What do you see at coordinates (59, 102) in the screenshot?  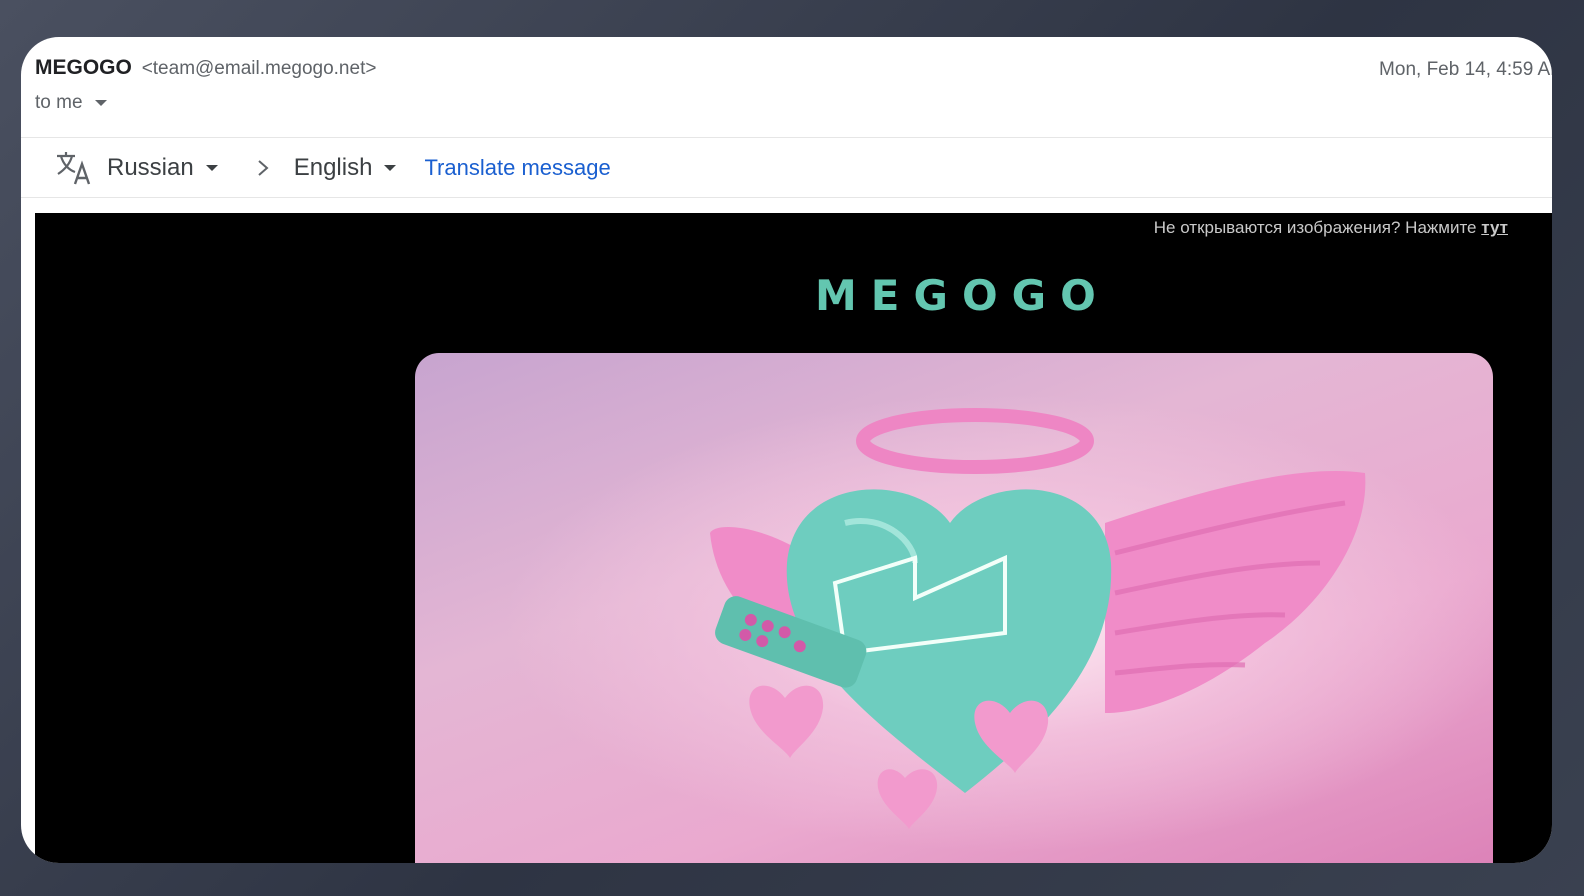 I see `recipients-label: to me` at bounding box center [59, 102].